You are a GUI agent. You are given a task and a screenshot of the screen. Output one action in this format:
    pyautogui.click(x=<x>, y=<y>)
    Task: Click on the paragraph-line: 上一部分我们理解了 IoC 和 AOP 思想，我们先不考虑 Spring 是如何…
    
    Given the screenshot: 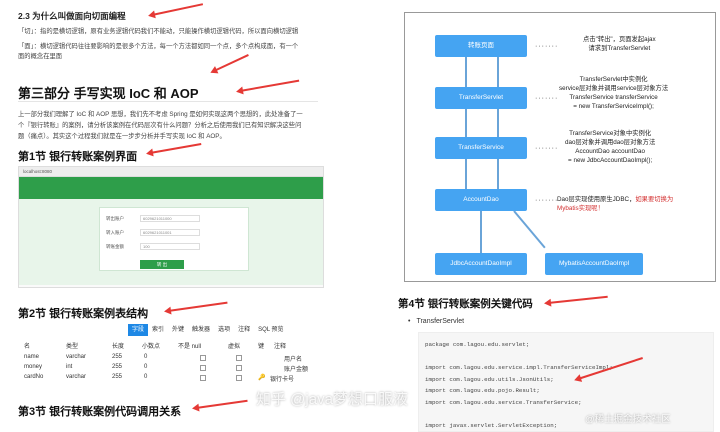 What is the action you would take?
    pyautogui.click(x=160, y=114)
    